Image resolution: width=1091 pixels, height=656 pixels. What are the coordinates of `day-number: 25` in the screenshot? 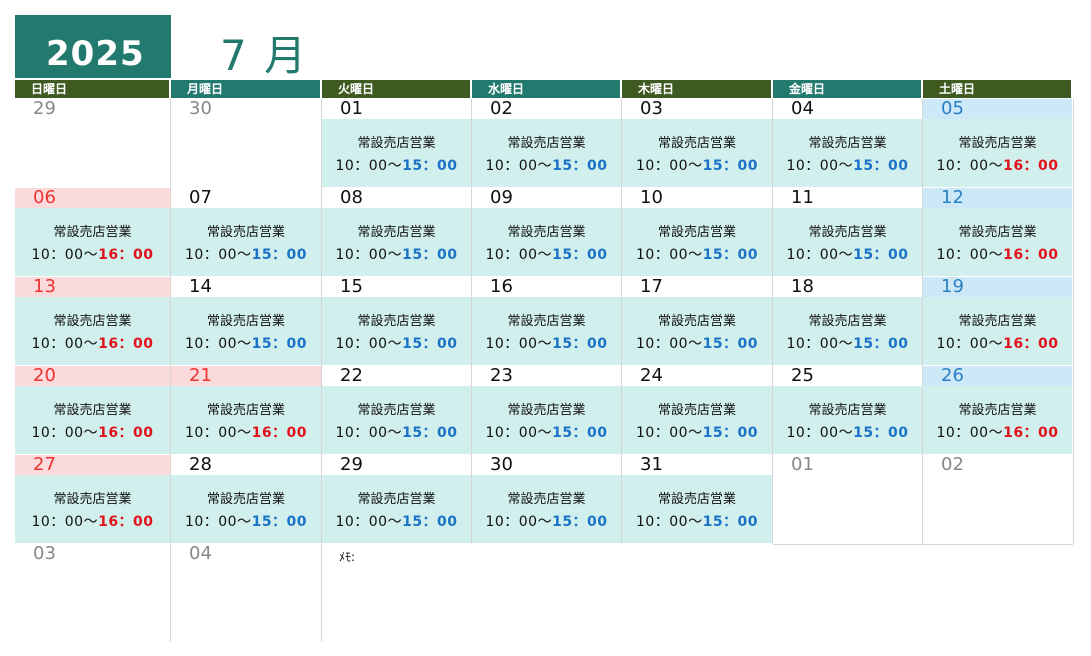 It's located at (802, 375).